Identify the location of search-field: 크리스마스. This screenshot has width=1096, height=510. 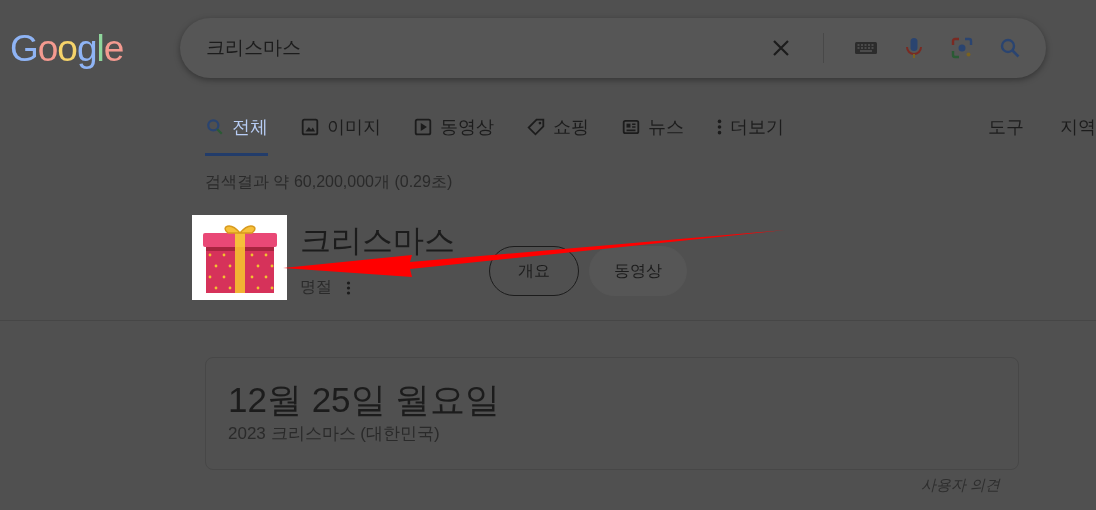
(613, 48).